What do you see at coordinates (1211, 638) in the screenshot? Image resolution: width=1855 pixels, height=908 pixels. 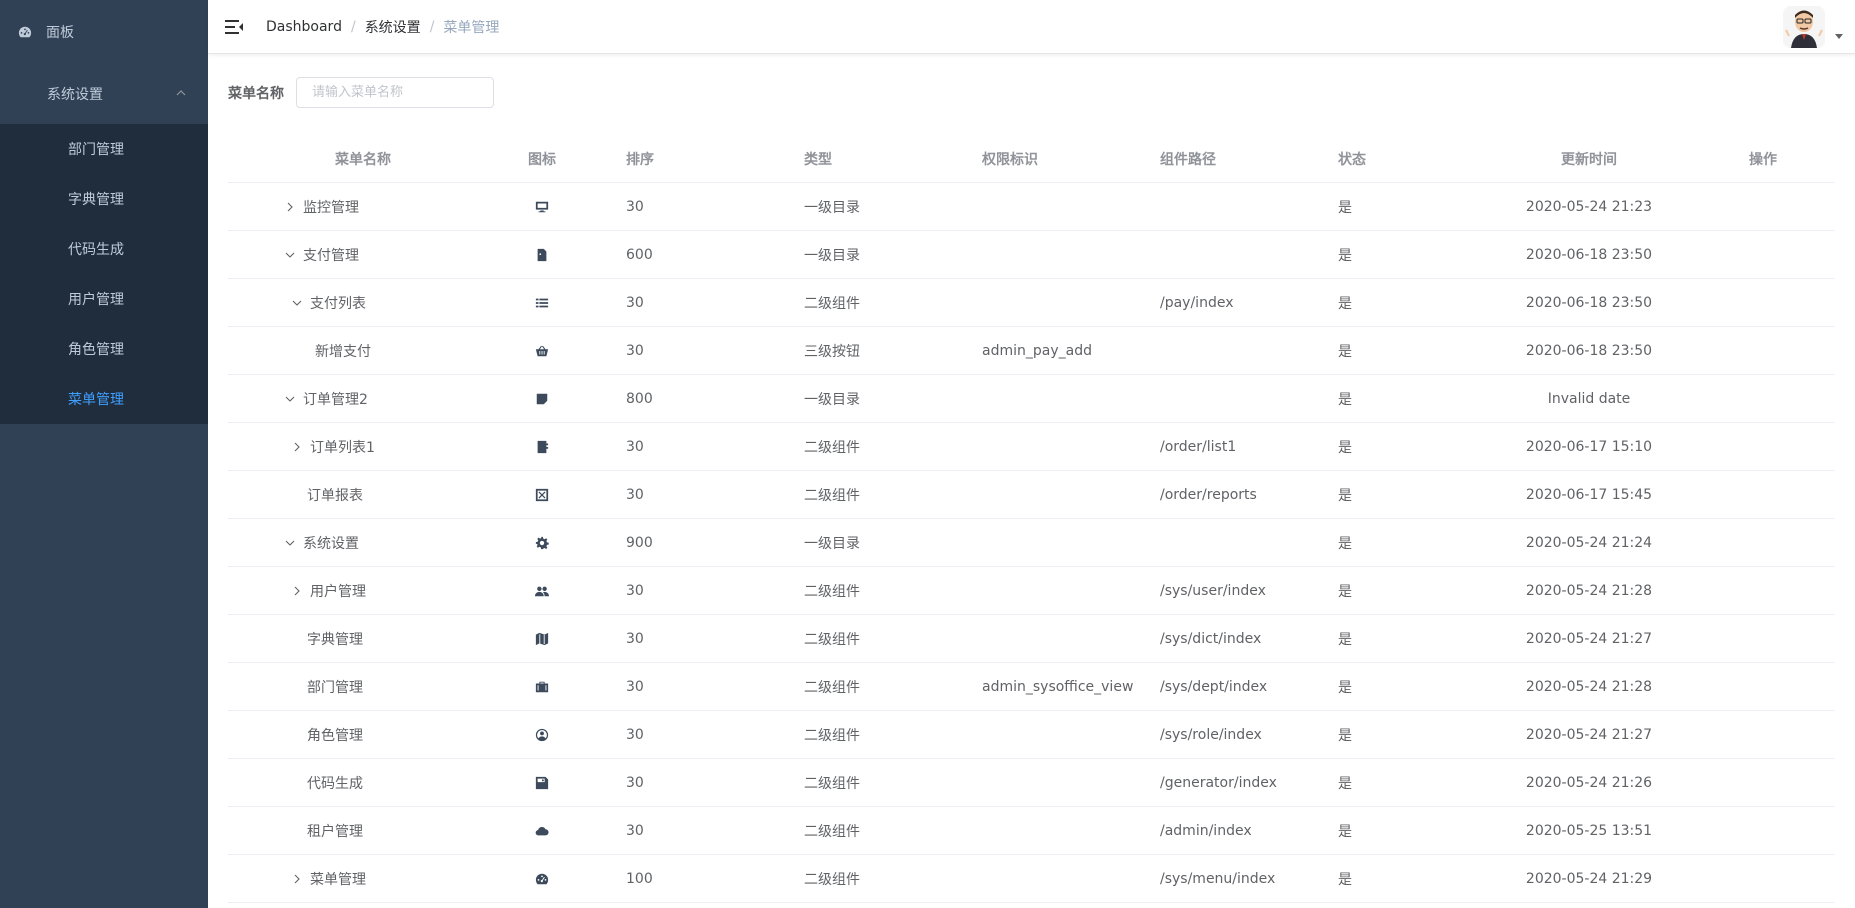 I see `component-path-cell: /sys/dict/index` at bounding box center [1211, 638].